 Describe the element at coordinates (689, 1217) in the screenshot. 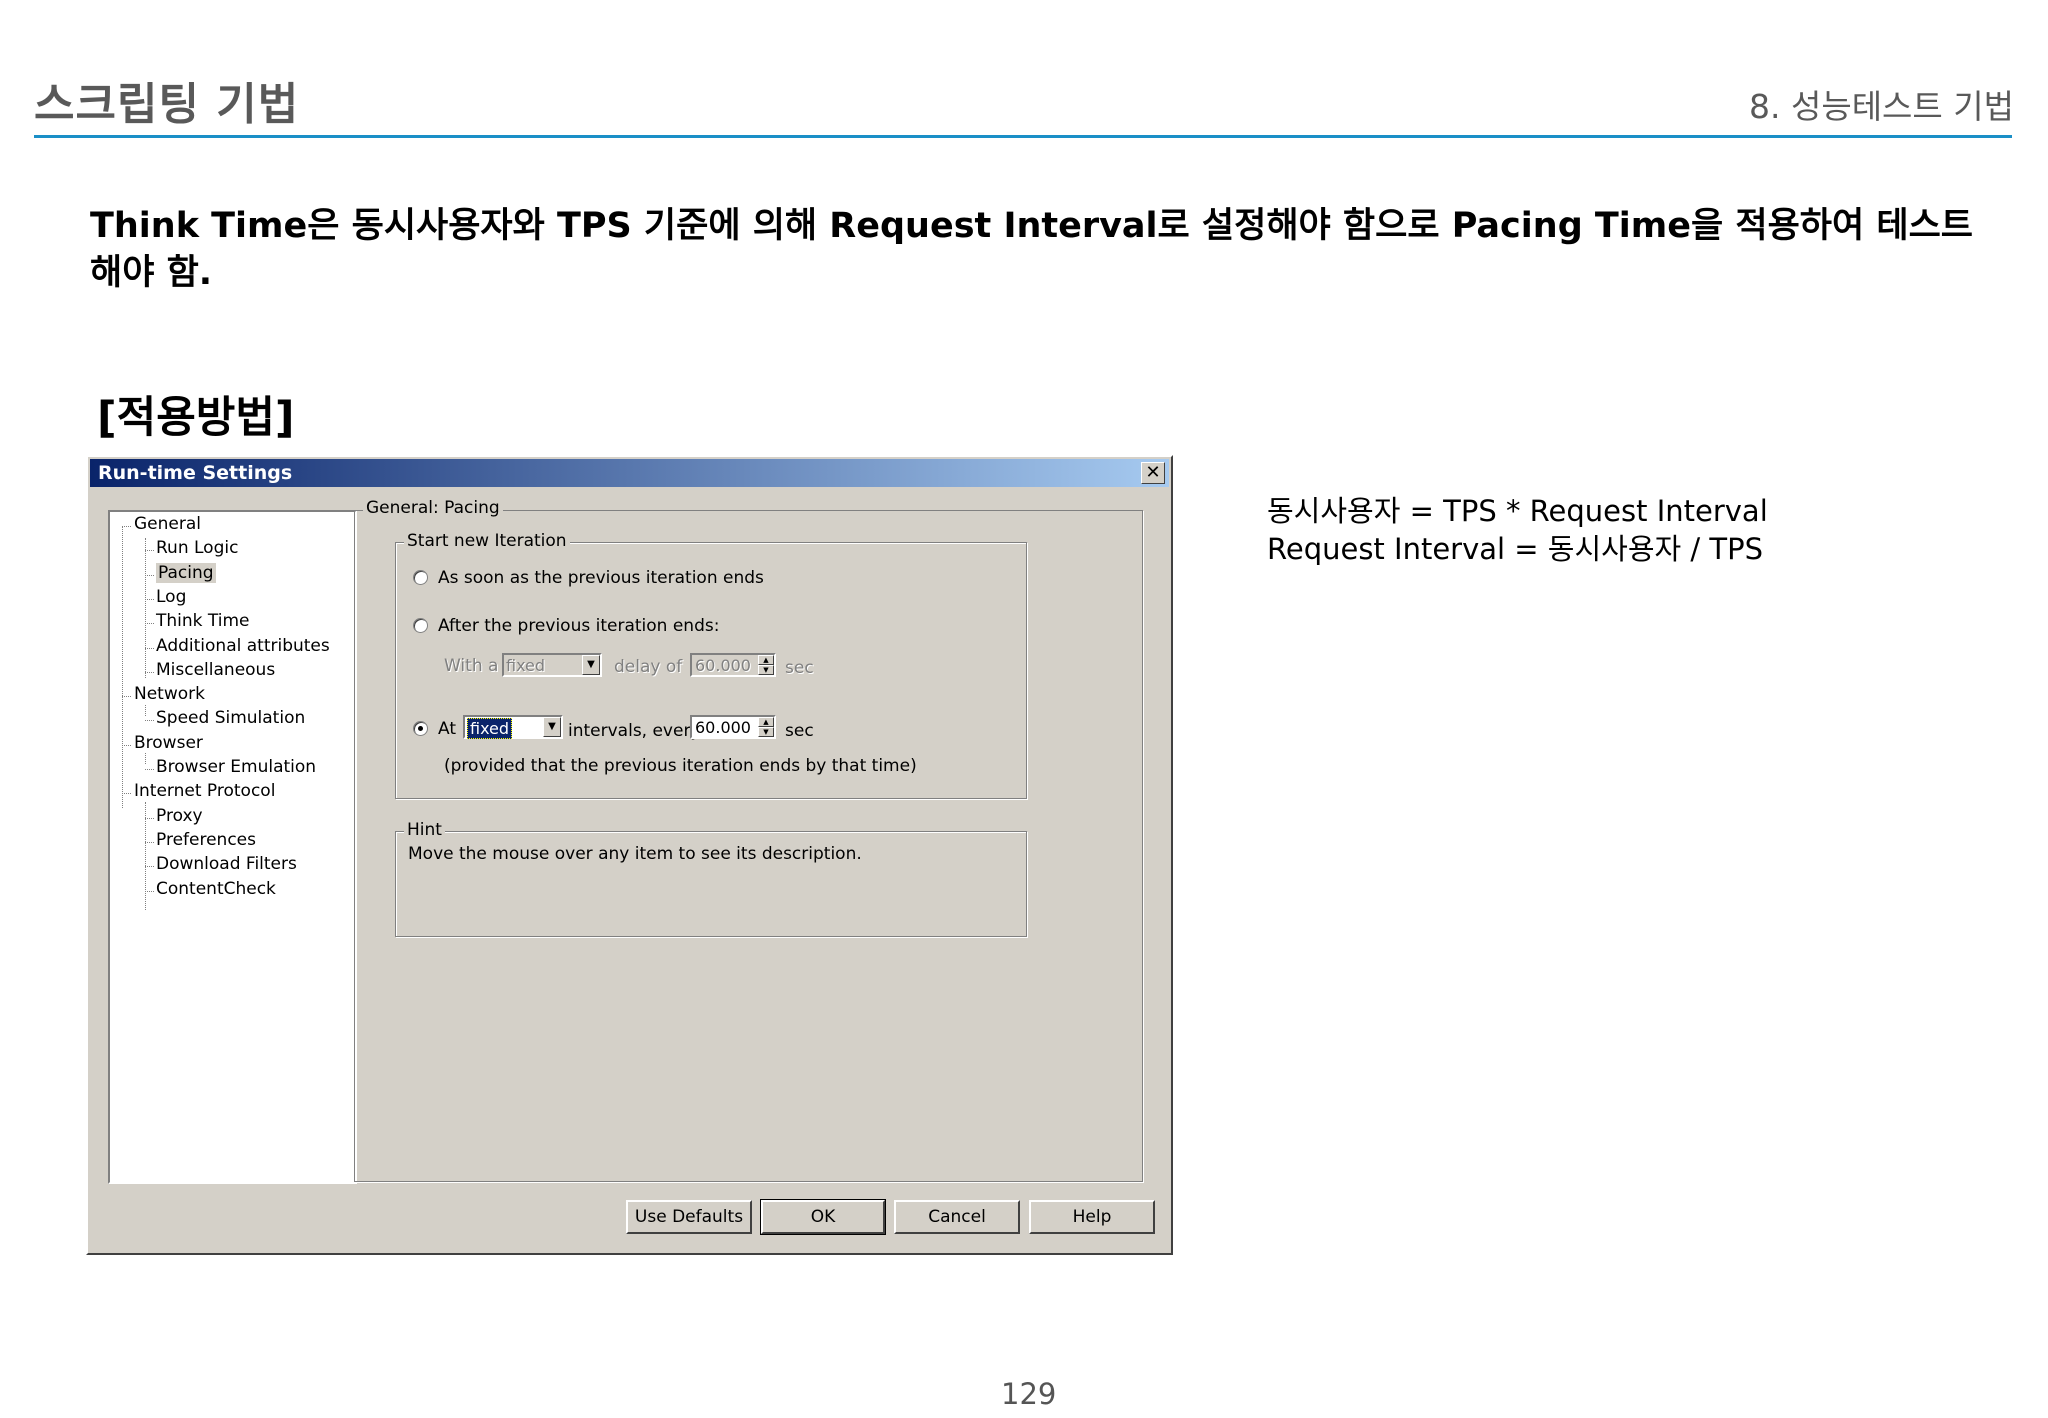

I see `use-defaults-button: Use Defaults` at that location.